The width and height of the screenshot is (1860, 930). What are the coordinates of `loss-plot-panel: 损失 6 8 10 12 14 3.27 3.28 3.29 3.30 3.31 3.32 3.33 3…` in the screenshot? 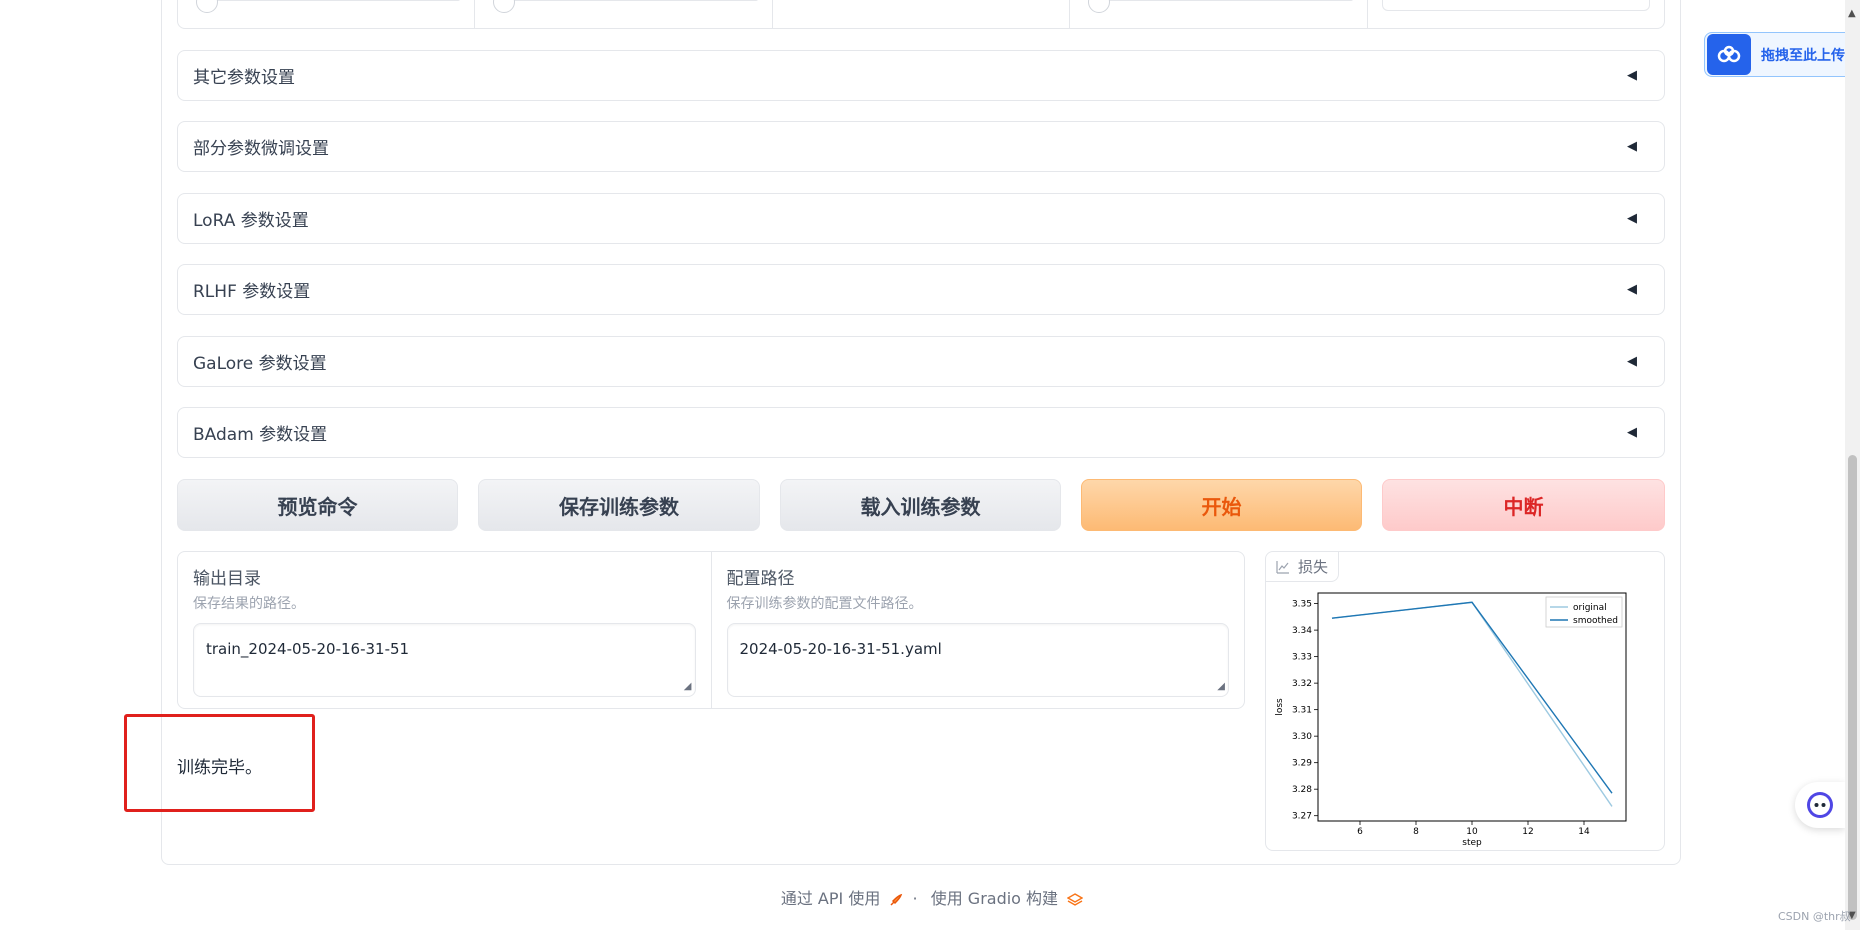 It's located at (1465, 701).